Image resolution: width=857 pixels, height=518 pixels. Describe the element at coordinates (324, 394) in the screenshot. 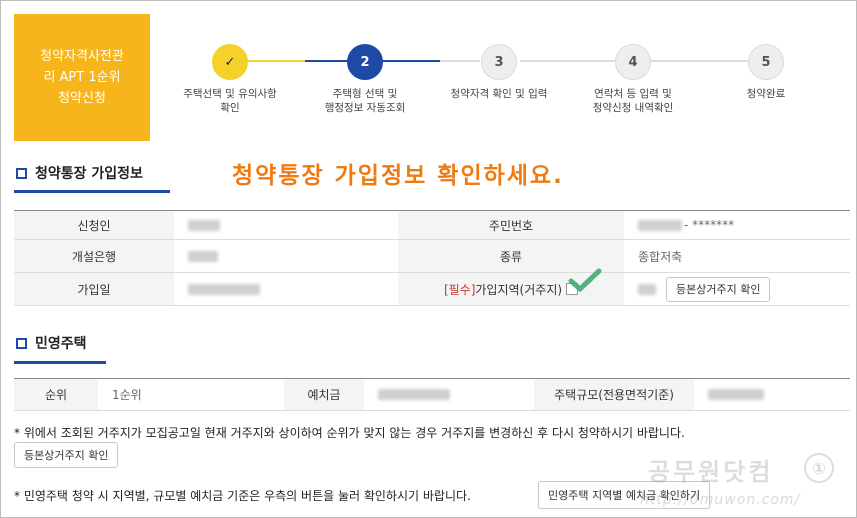

I see `deposit-label: 예치금` at that location.